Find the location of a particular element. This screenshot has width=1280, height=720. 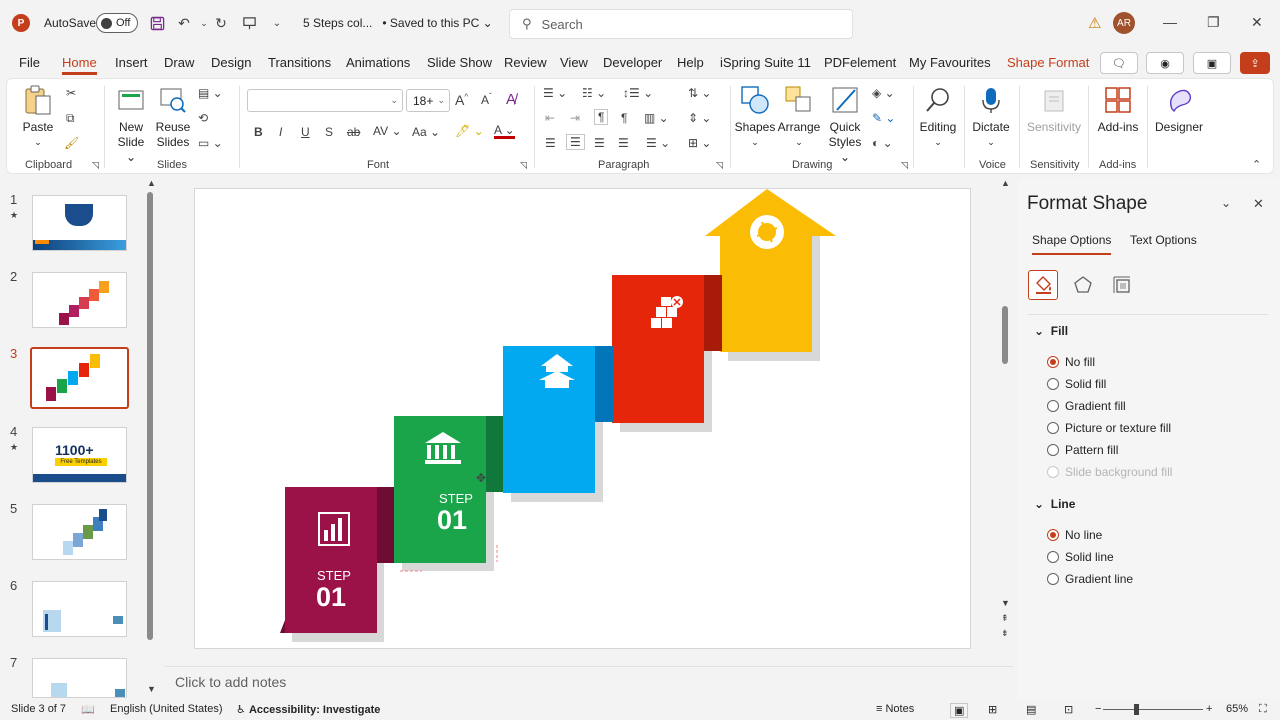

radio-solid-fill: Solid fill is located at coordinates (1076, 384).